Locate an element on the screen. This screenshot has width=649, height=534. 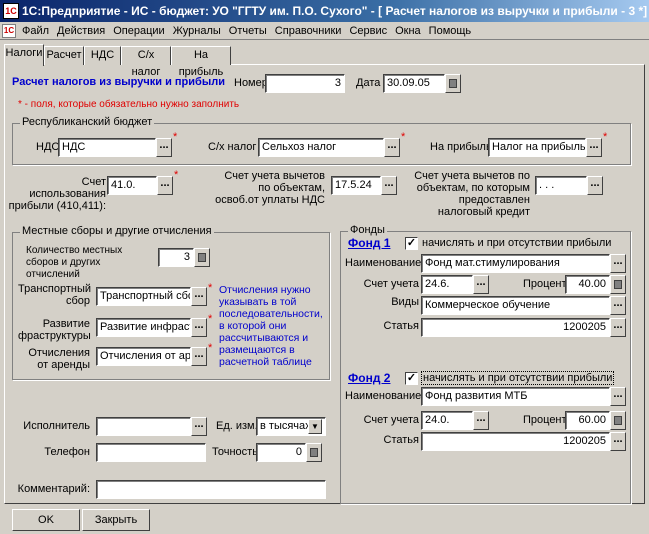
fund1-account-field: 24.6. is located at coordinates (447, 284).